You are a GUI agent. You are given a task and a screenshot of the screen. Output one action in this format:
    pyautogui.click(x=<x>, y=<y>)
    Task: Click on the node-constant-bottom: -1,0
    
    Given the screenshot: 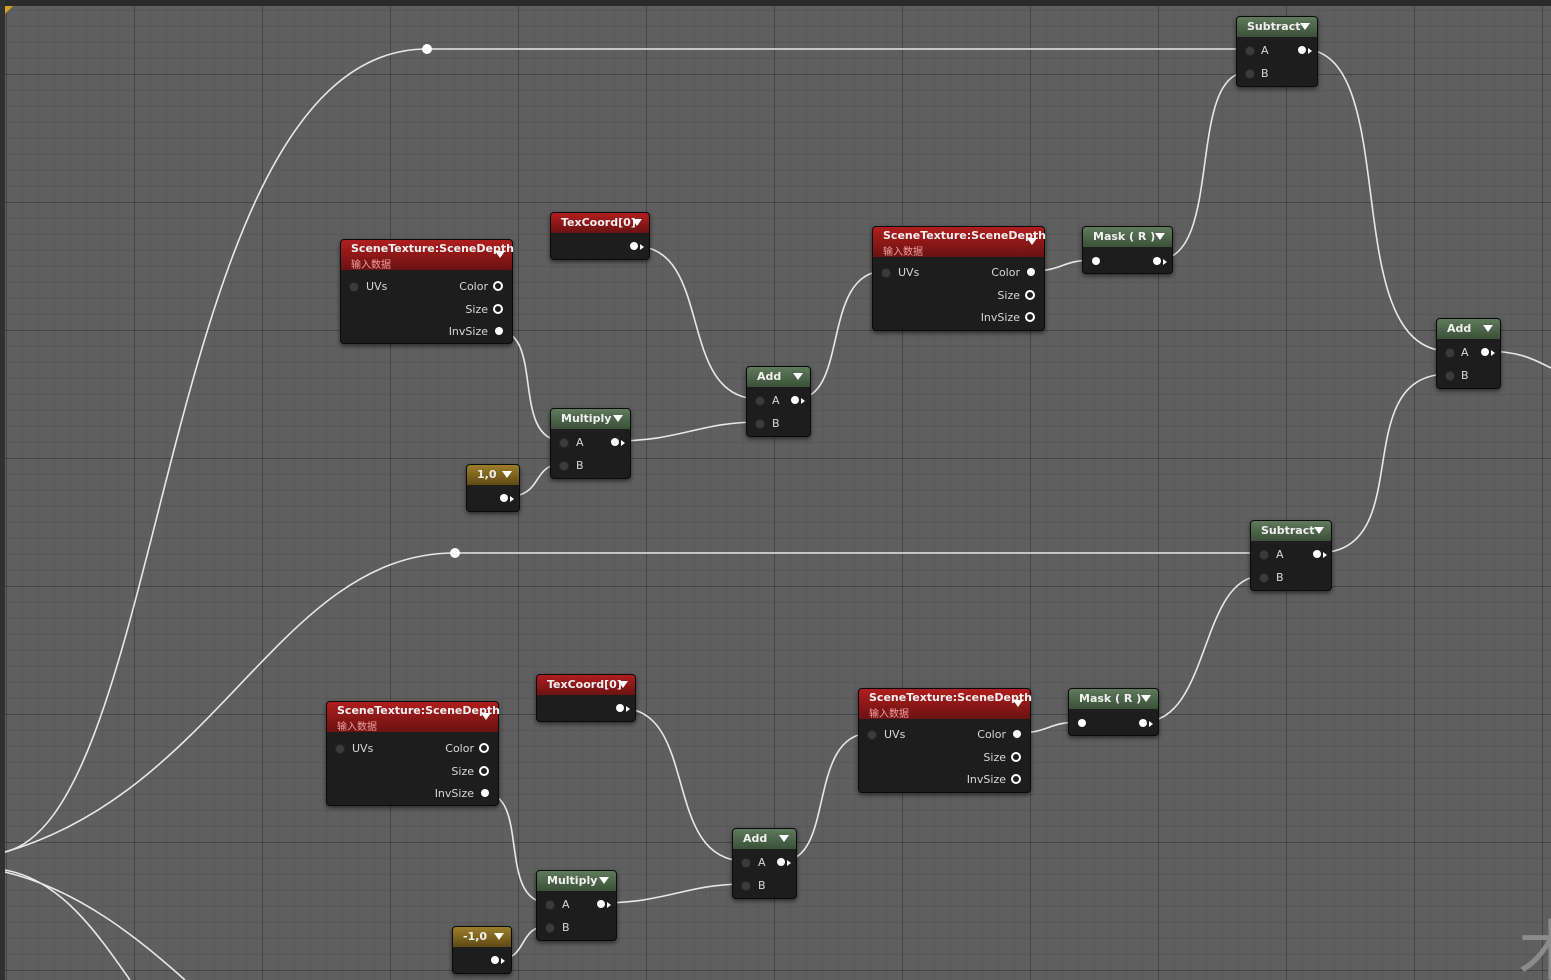 What is the action you would take?
    pyautogui.click(x=482, y=950)
    